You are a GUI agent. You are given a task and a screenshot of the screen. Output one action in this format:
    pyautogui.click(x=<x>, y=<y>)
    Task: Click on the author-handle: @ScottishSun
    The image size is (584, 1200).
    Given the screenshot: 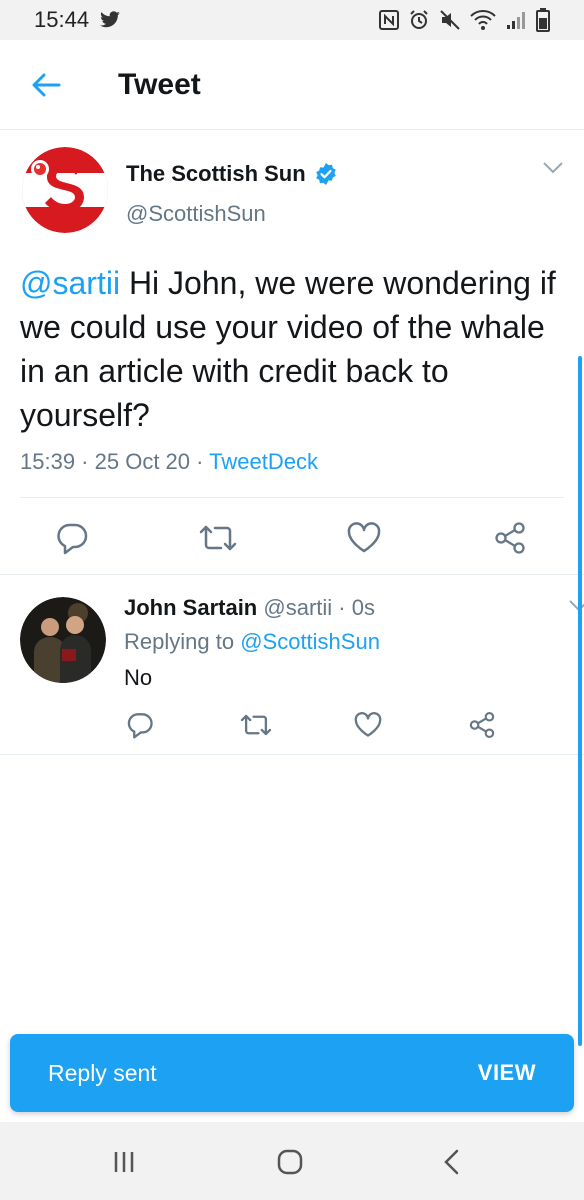 What is the action you would take?
    pyautogui.click(x=196, y=214)
    